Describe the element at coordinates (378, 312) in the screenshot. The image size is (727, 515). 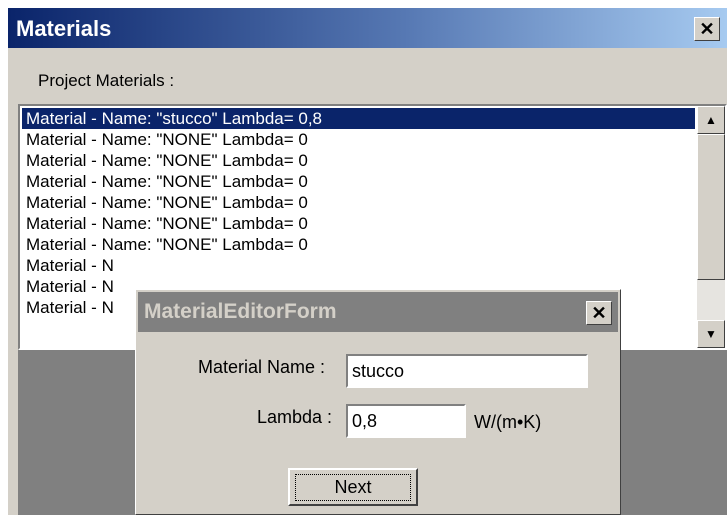
I see `dialog-title-bar: MaterialEditorForm ✕` at that location.